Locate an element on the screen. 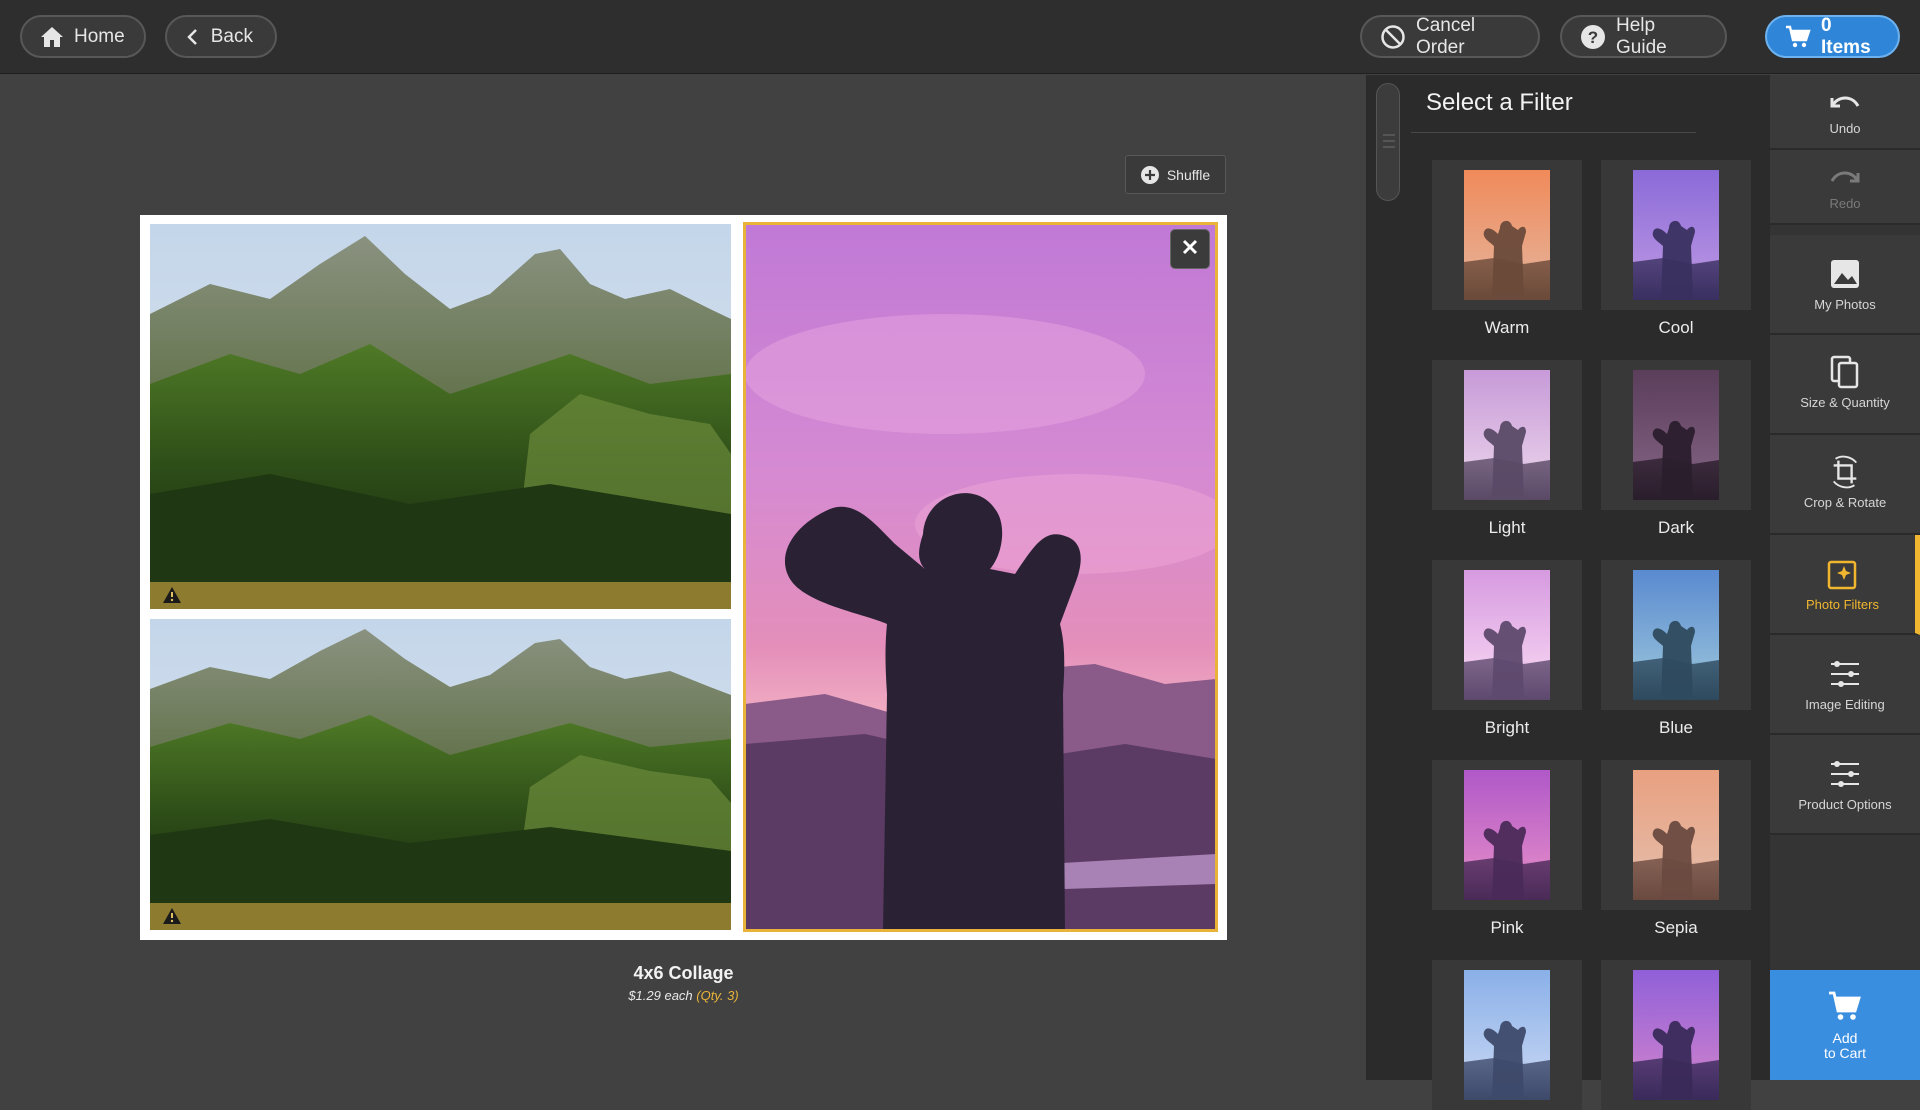 The height and width of the screenshot is (1110, 1920). photo-filters-icon is located at coordinates (1843, 574).